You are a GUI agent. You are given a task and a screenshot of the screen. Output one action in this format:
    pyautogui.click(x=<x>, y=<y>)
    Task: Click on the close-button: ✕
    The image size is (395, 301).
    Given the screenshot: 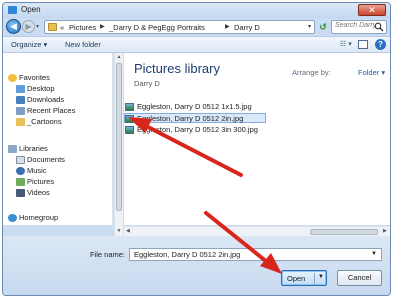 What is the action you would take?
    pyautogui.click(x=372, y=10)
    